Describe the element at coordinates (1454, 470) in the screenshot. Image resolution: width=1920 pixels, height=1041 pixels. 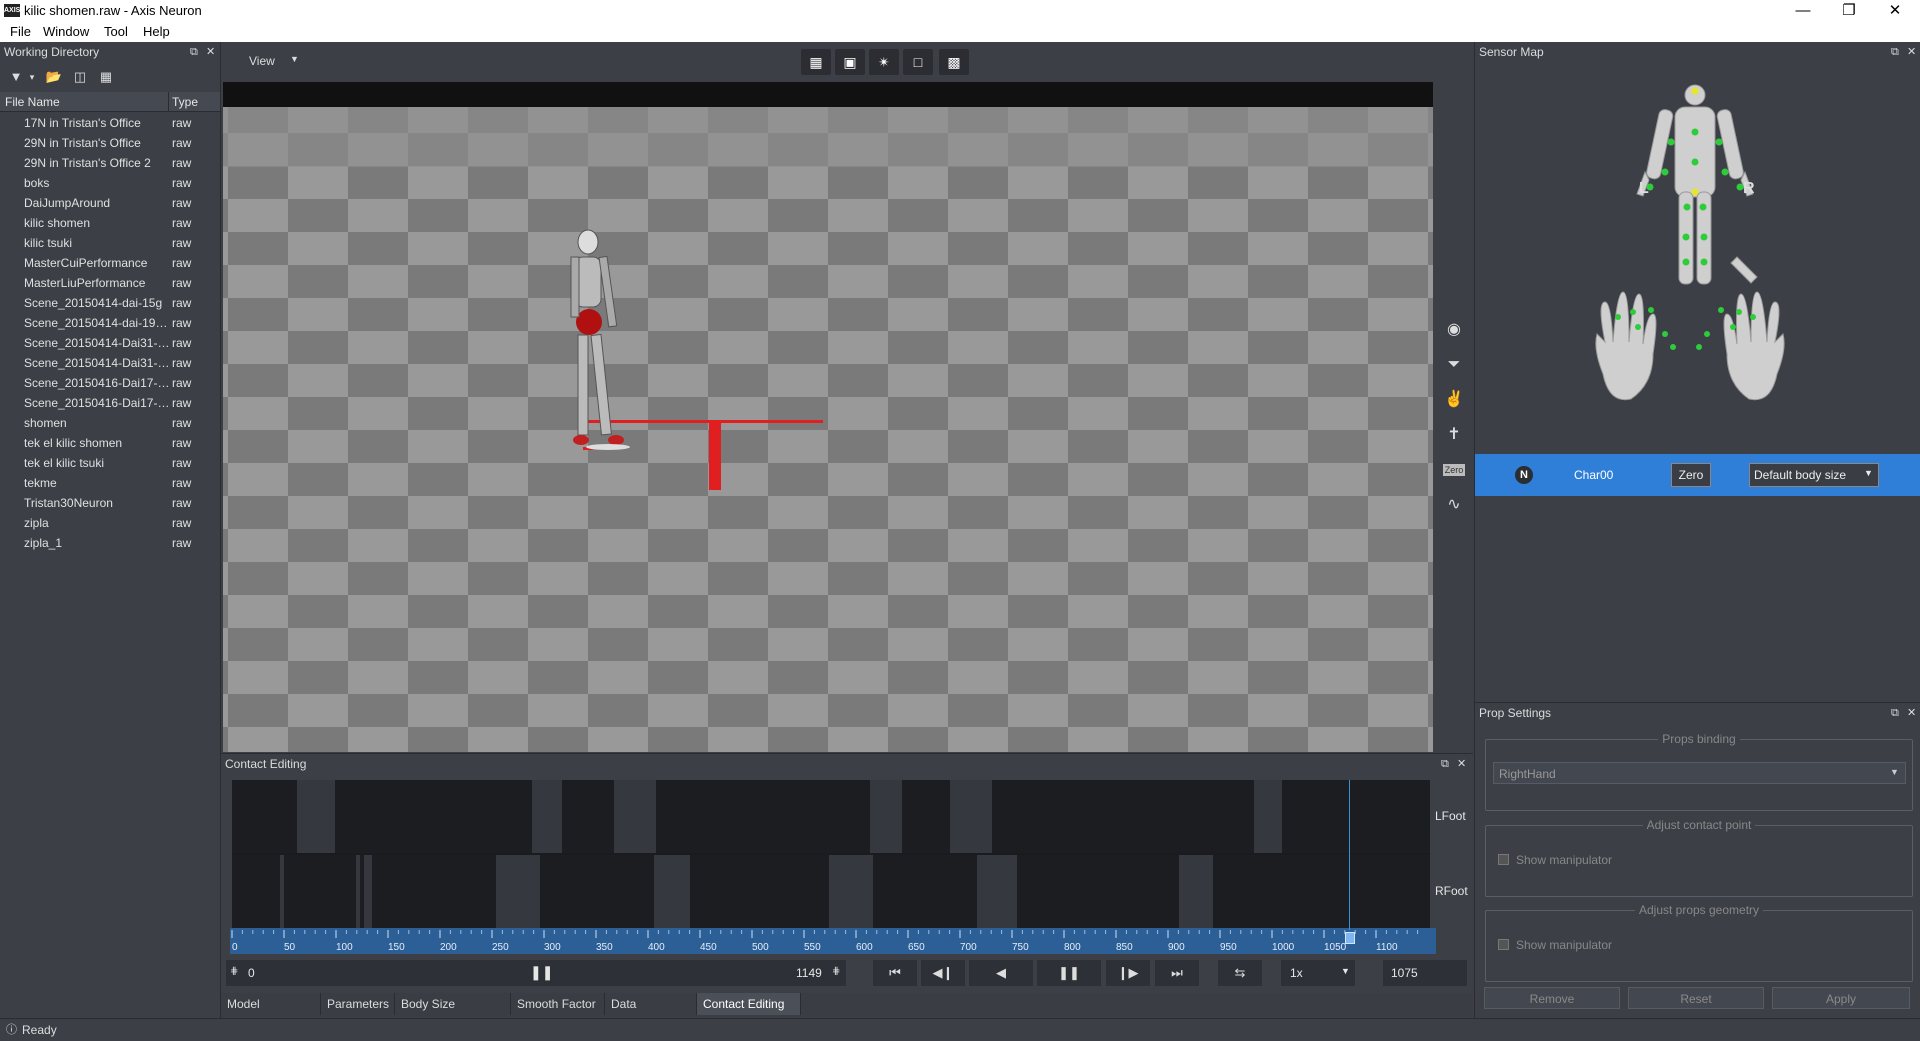
I see `zero-icon: Zero` at that location.